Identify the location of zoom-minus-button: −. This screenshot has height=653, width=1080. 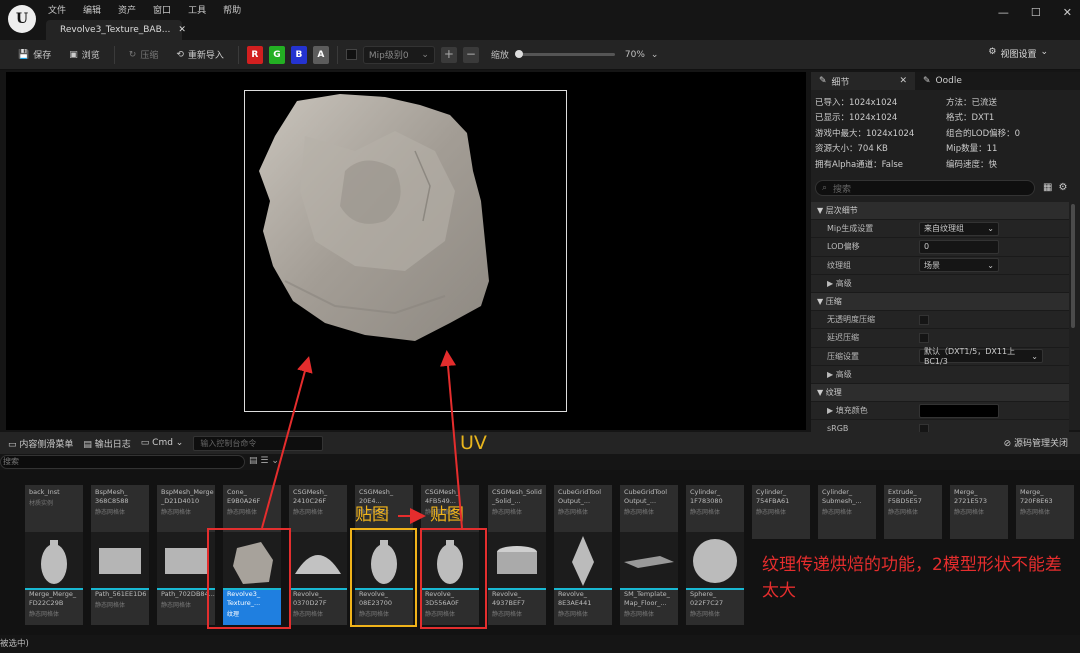
(470, 54).